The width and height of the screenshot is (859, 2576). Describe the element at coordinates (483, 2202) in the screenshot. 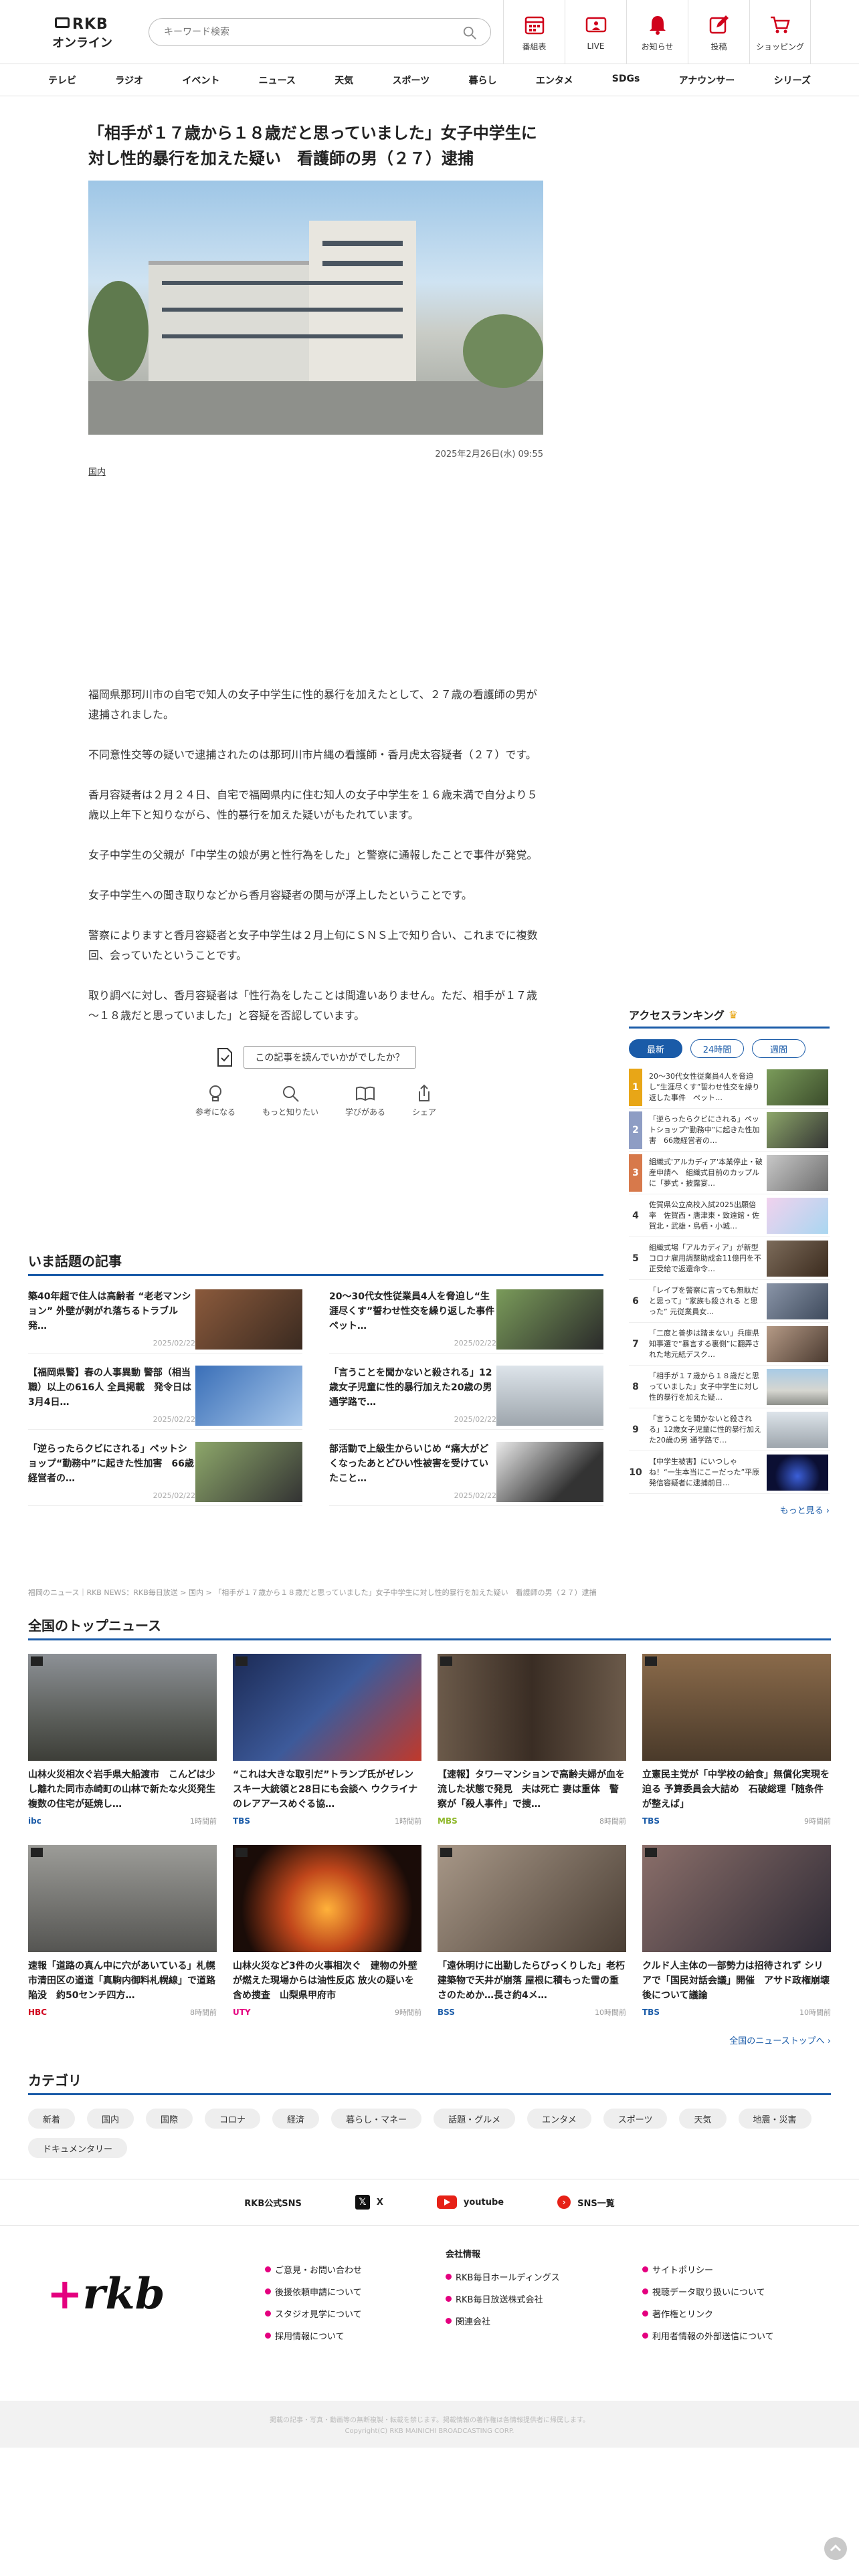

I see `sns-youtube-label: youtube` at that location.